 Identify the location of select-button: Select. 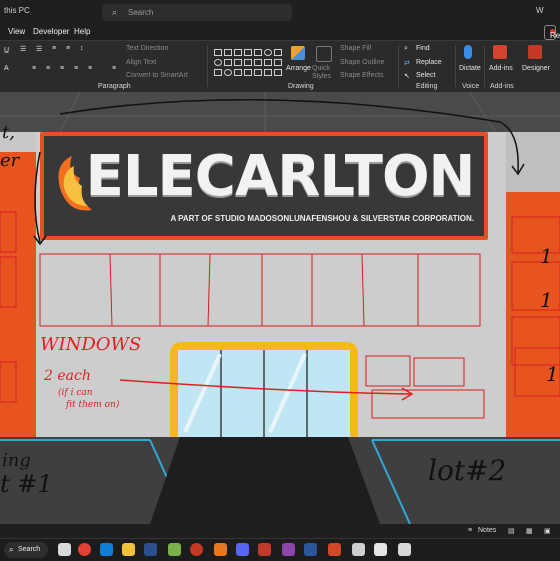
(425, 75).